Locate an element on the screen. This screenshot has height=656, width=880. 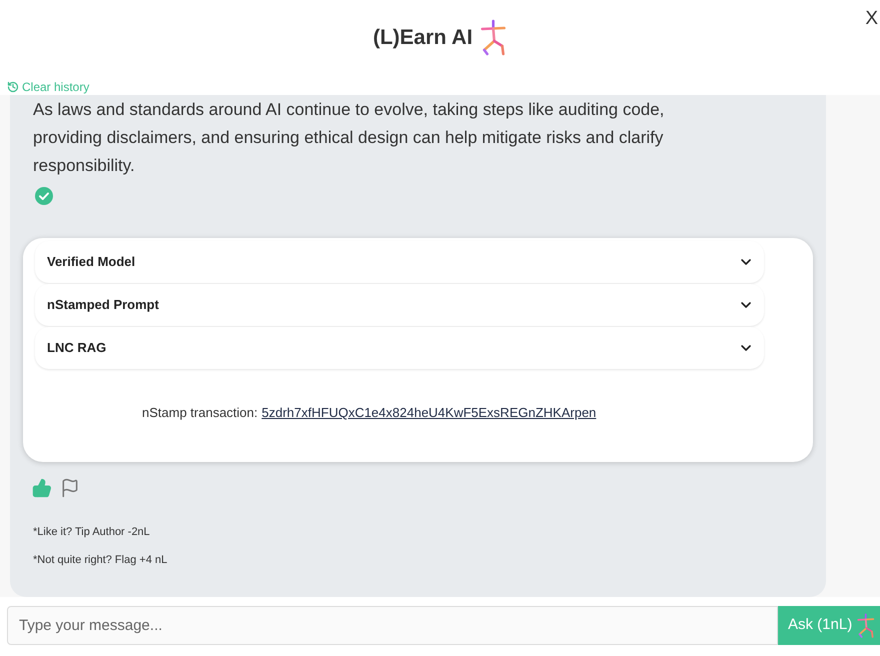
accordion-item: Verified Model is located at coordinates (399, 262).